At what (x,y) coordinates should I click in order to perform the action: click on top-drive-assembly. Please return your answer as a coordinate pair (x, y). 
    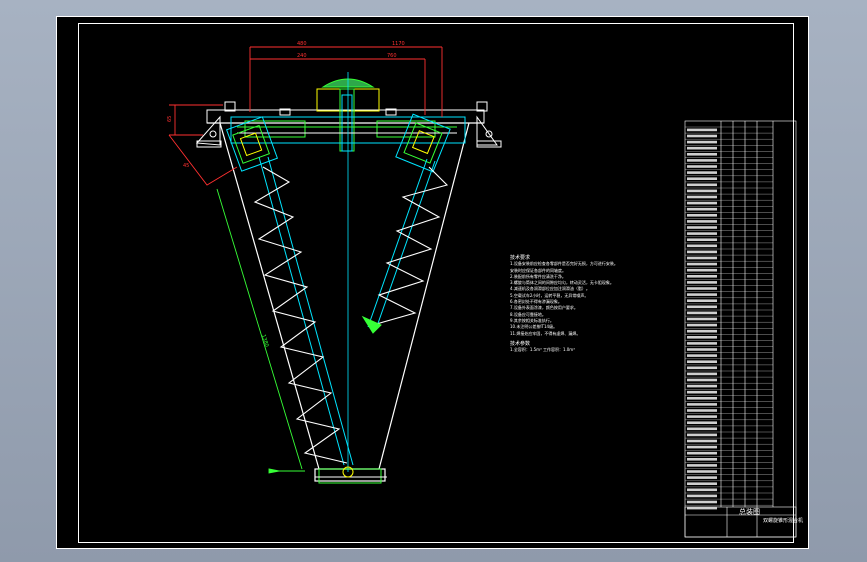
    Looking at the image, I should click on (347, 115).